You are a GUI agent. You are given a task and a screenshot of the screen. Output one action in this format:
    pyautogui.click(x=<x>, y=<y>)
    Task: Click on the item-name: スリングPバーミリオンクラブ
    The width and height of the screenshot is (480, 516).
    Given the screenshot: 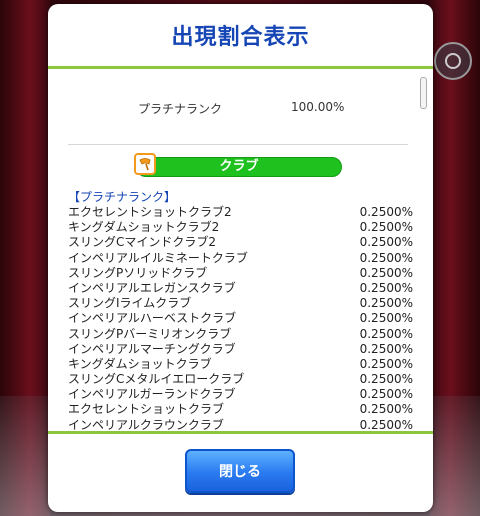 What is the action you would take?
    pyautogui.click(x=150, y=333)
    